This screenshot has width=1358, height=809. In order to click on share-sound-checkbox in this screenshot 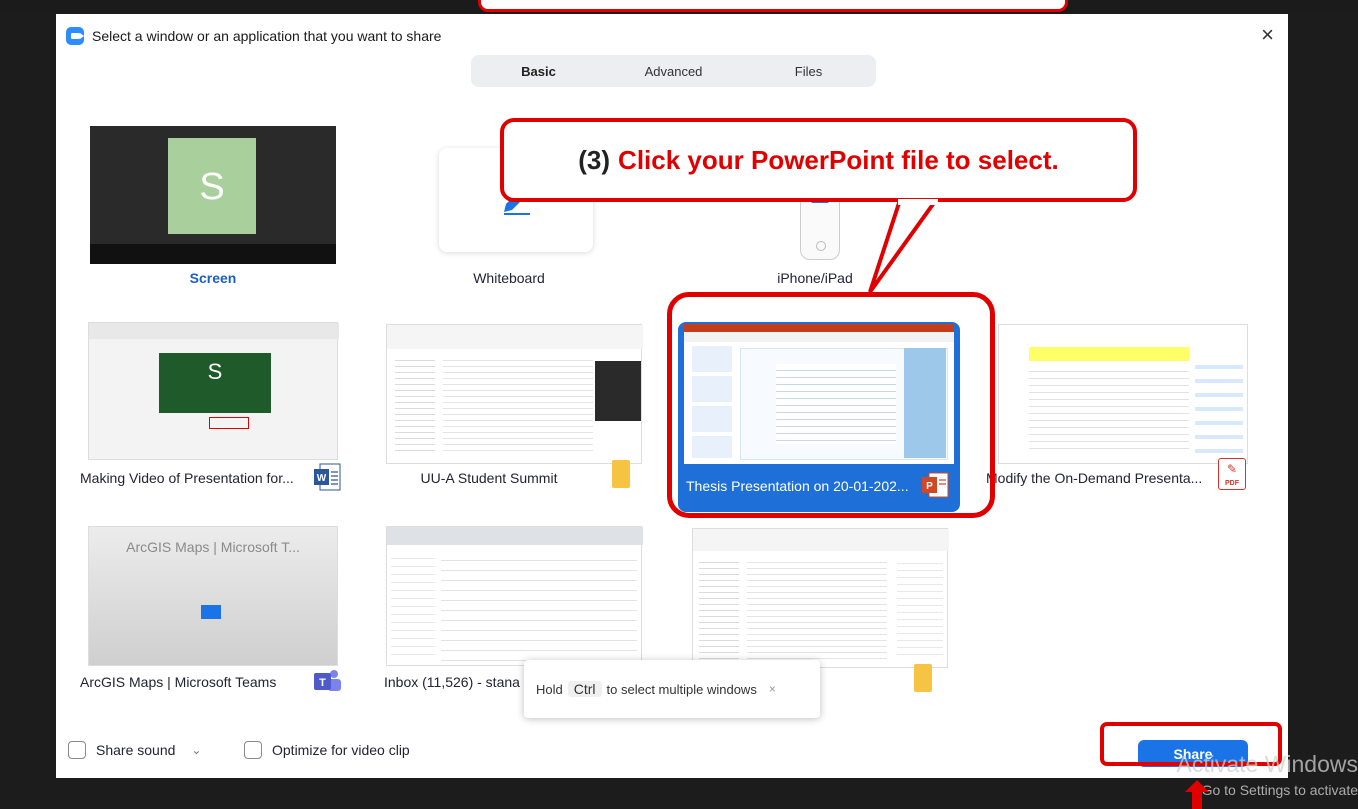, I will do `click(77, 750)`.